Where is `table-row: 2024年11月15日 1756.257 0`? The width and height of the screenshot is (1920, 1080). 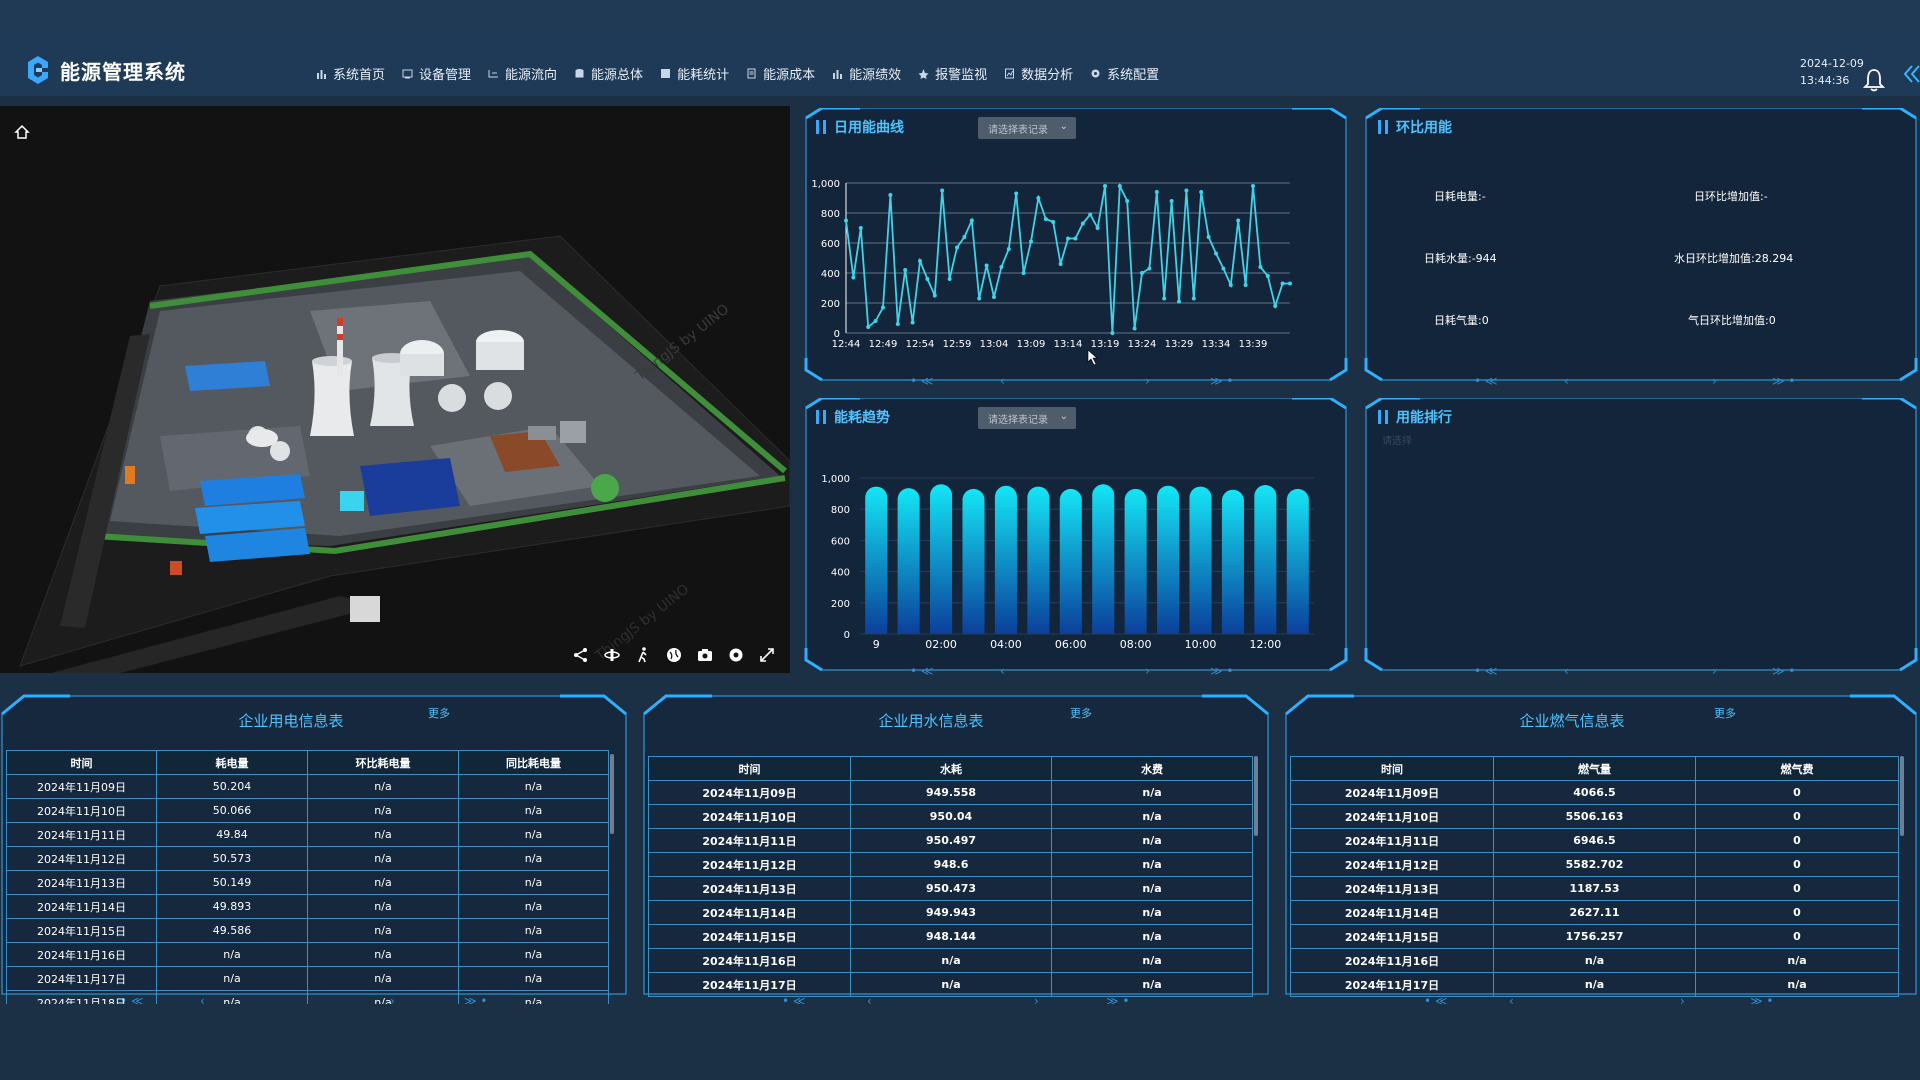
table-row: 2024年11月15日 1756.257 0 is located at coordinates (1594, 936).